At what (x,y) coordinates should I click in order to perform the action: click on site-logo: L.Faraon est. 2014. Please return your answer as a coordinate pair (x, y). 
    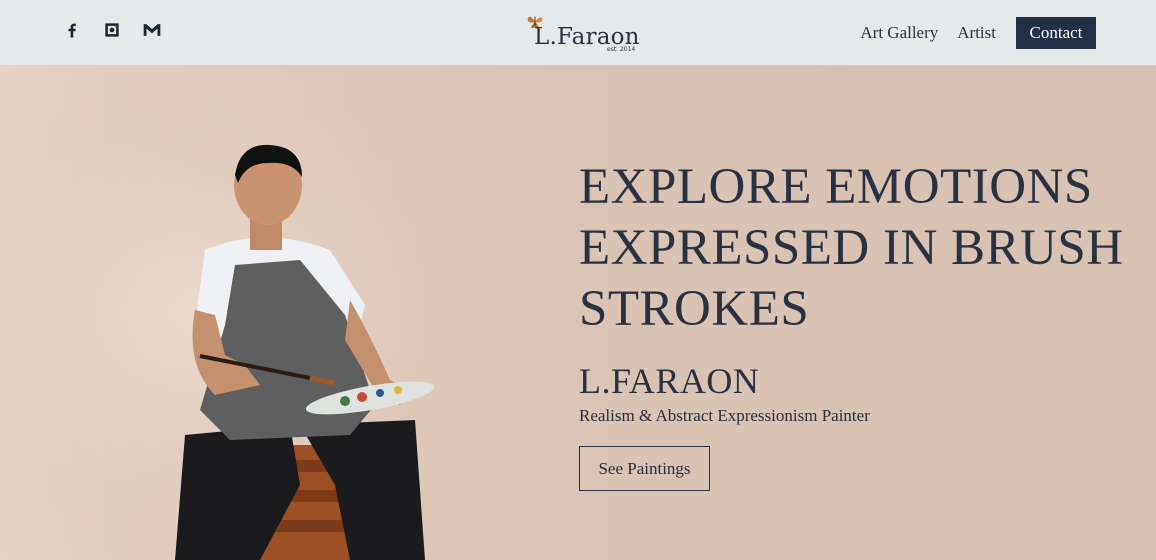
    Looking at the image, I should click on (582, 34).